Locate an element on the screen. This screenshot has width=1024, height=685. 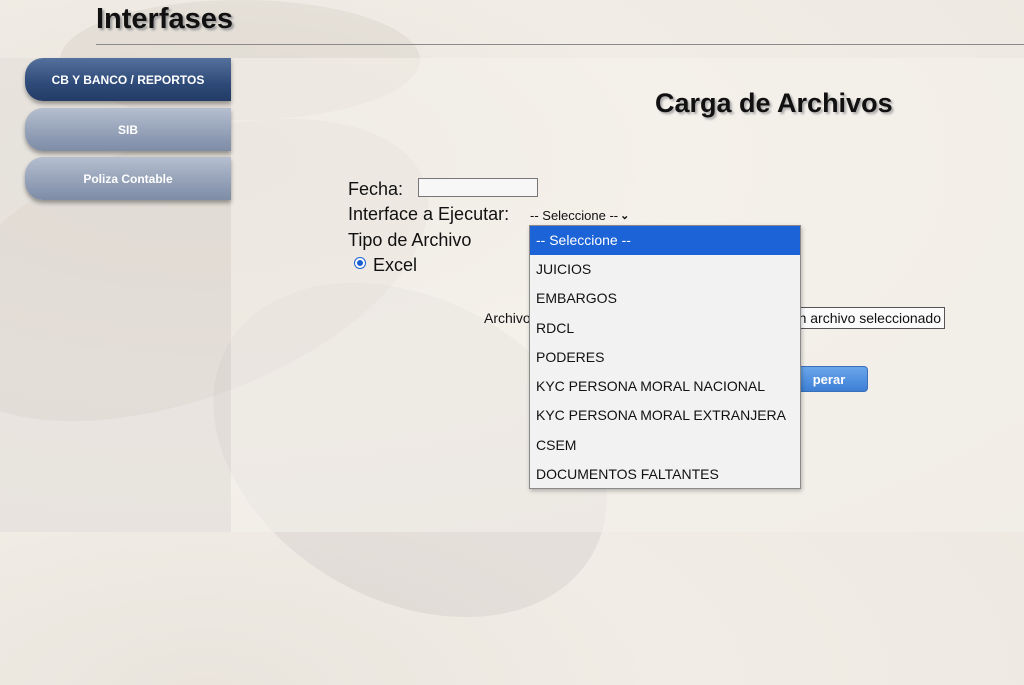
excel-radio-label: Excel is located at coordinates (395, 265).